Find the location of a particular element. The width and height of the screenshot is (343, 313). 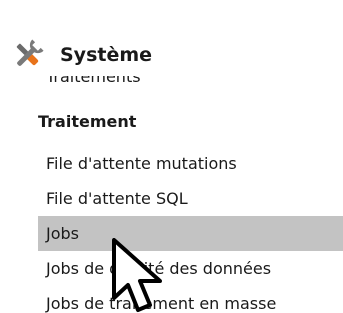

group-title: Traitement is located at coordinates (87, 121).